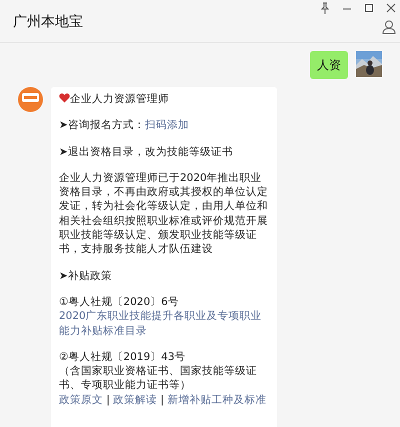  I want to click on message-text: （含国家职业资格证书、国家技能等级证书、专项职业能力证书等）, so click(158, 378).